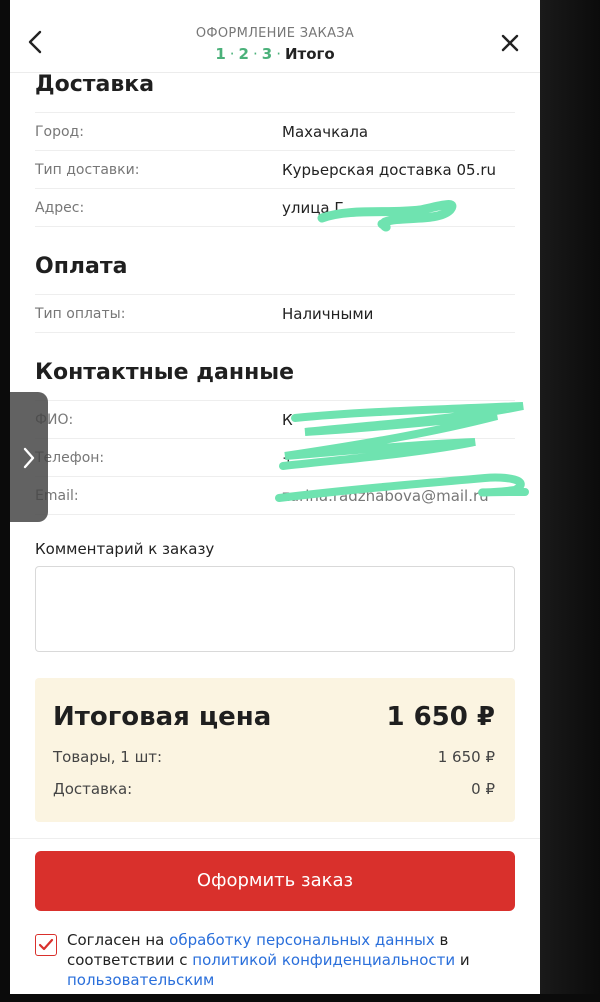  I want to click on row-value: Махачкала, so click(325, 132).